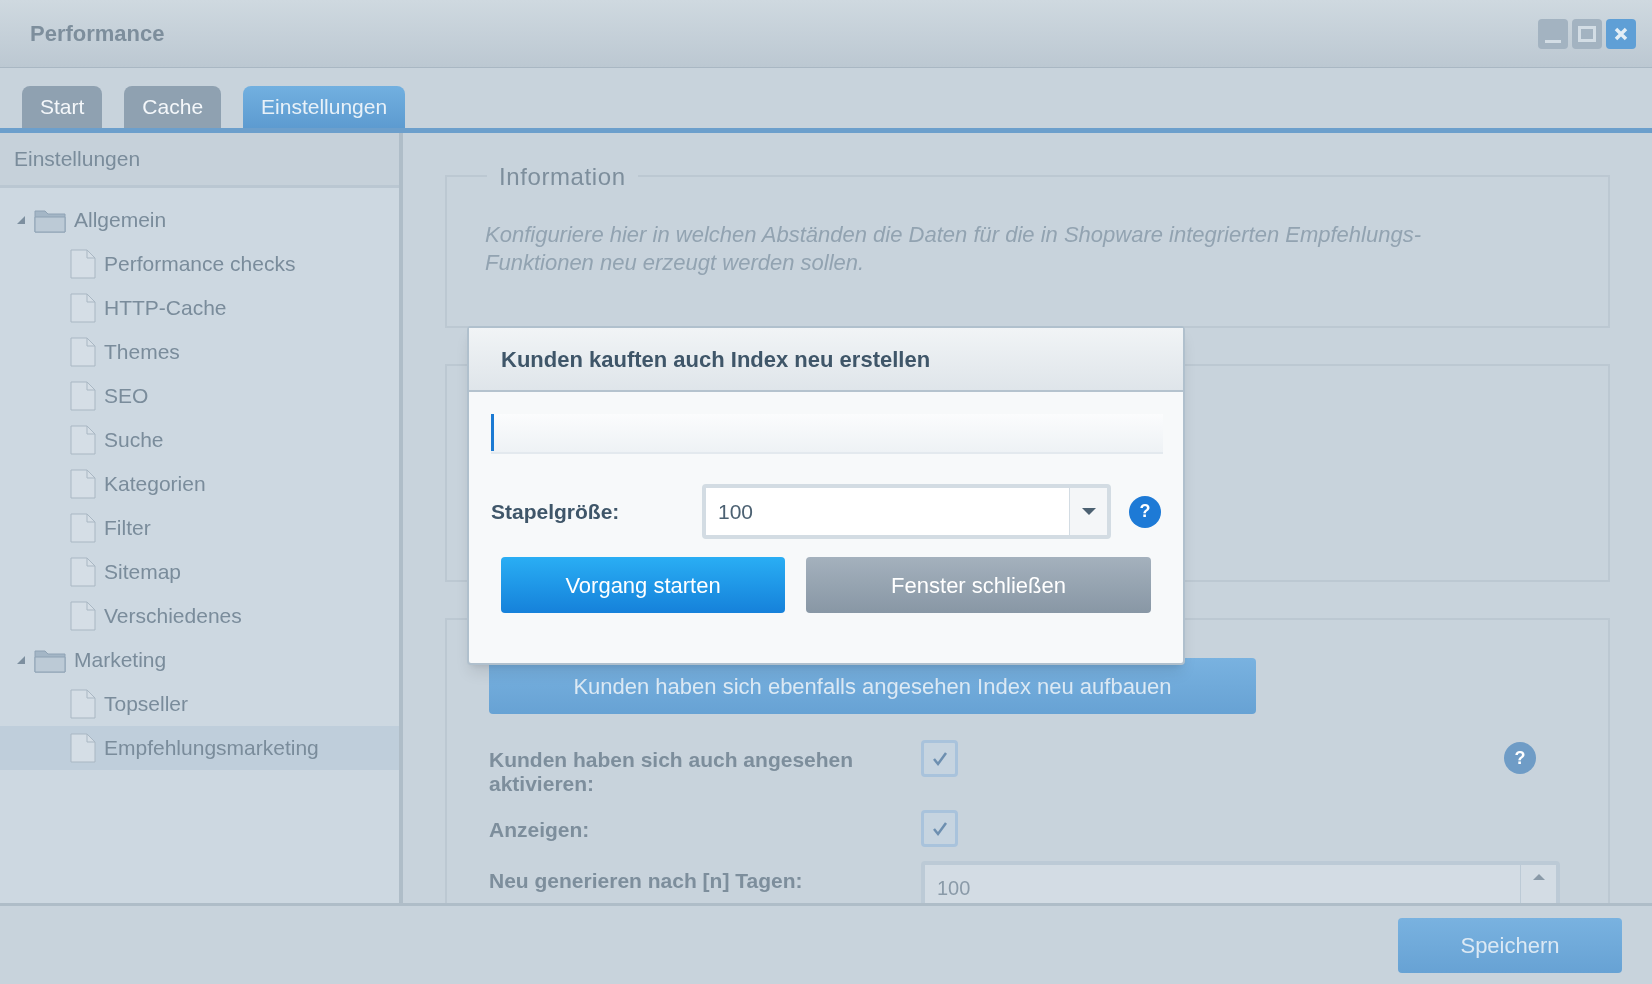 The image size is (1652, 984). I want to click on tree-item: Marketing, so click(199, 660).